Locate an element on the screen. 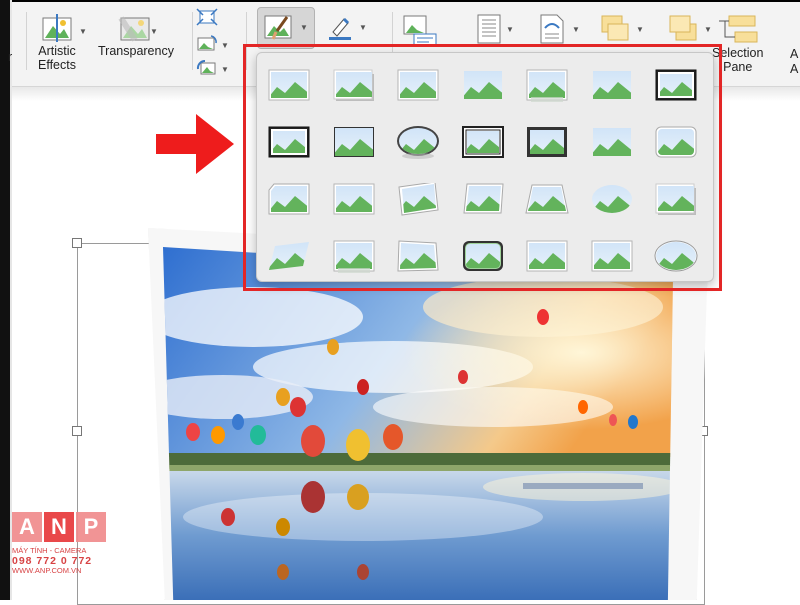 The image size is (800, 605). bring-forward-caret-icon: ▼ is located at coordinates (640, 29).